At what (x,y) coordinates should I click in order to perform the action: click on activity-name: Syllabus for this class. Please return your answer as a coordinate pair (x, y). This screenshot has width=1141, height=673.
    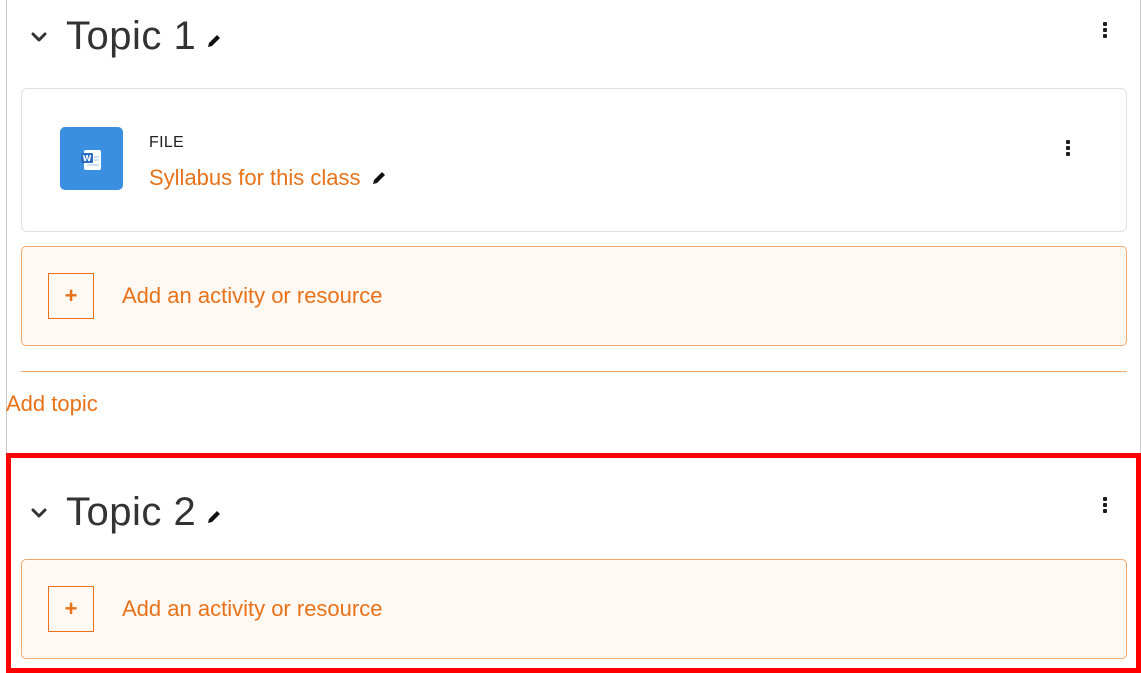
    Looking at the image, I should click on (255, 178).